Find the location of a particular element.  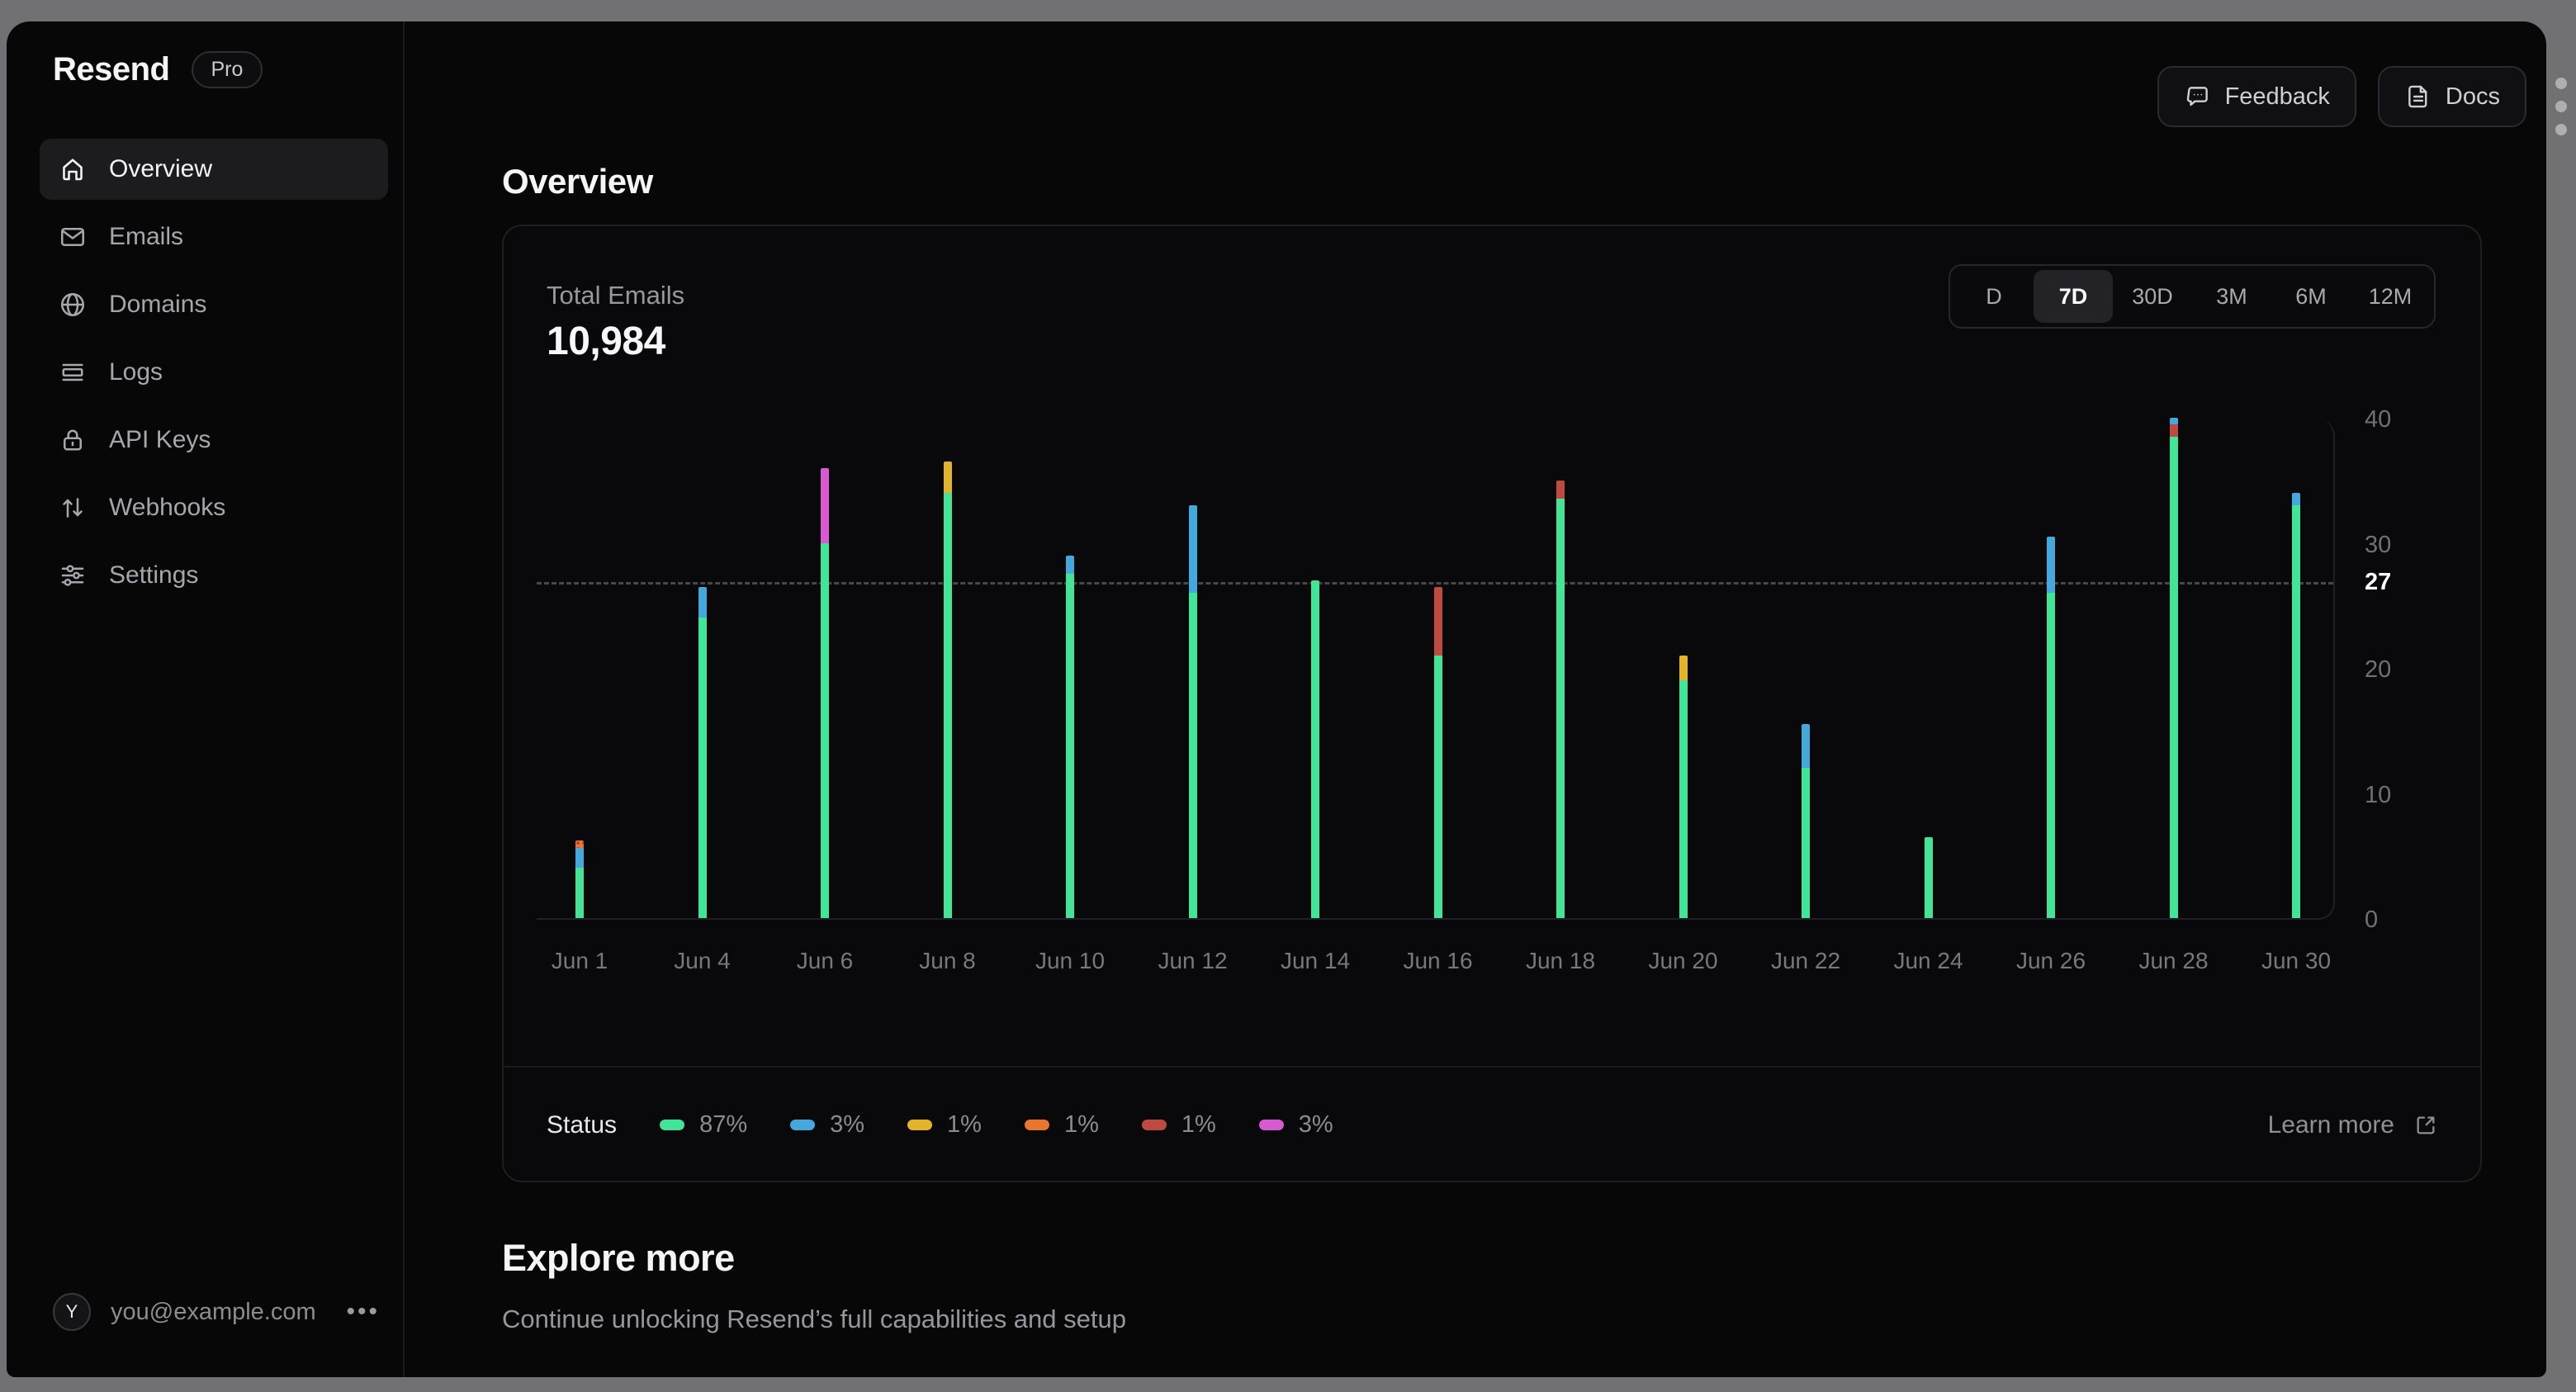

account-email: you@example.com is located at coordinates (213, 1311).